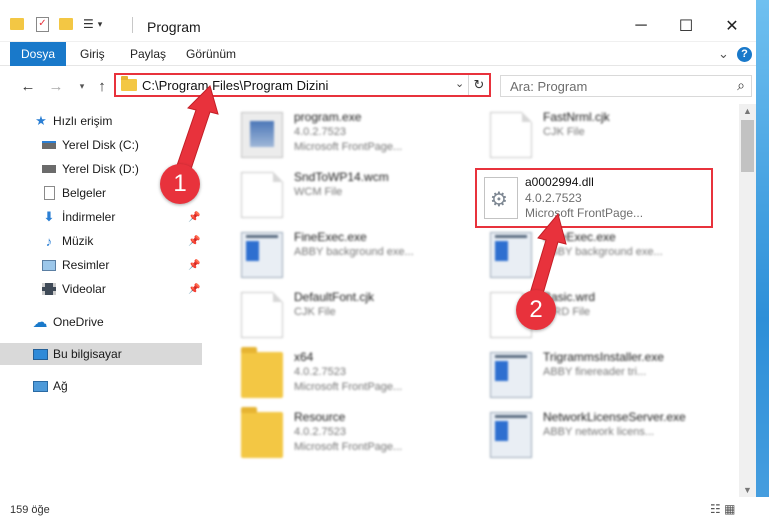 The height and width of the screenshot is (532, 769). Describe the element at coordinates (180, 184) in the screenshot. I see `step-badge-1: 1` at that location.